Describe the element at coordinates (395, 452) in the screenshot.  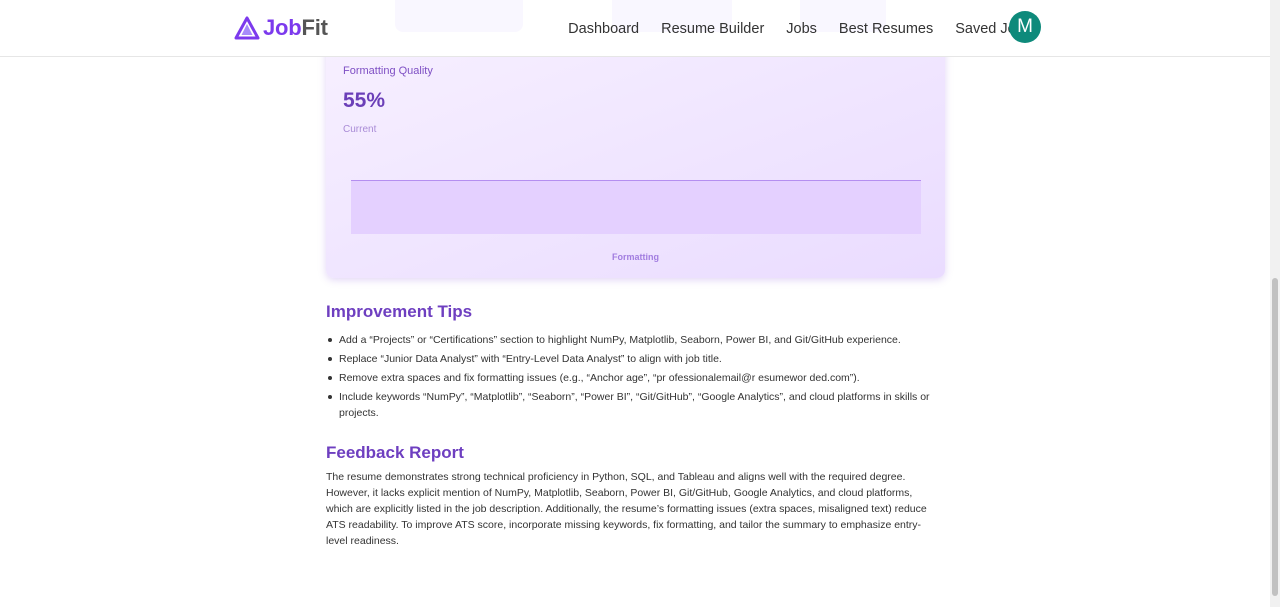
I see `feedback-report-title: Feedback Report` at that location.